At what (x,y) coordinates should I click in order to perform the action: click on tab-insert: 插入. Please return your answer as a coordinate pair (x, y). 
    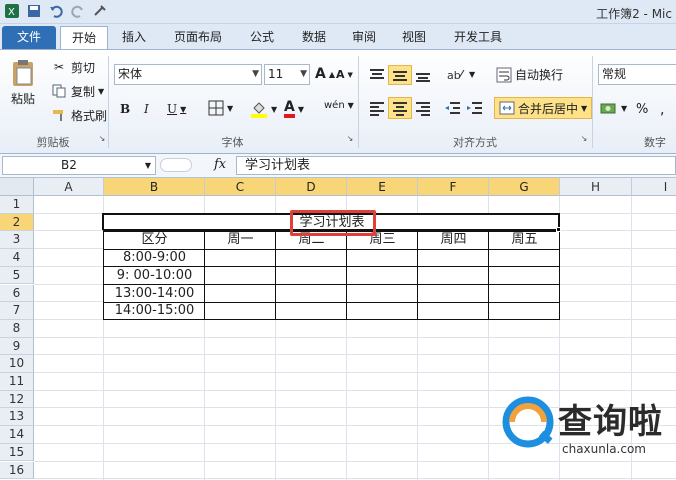
    Looking at the image, I should click on (134, 37).